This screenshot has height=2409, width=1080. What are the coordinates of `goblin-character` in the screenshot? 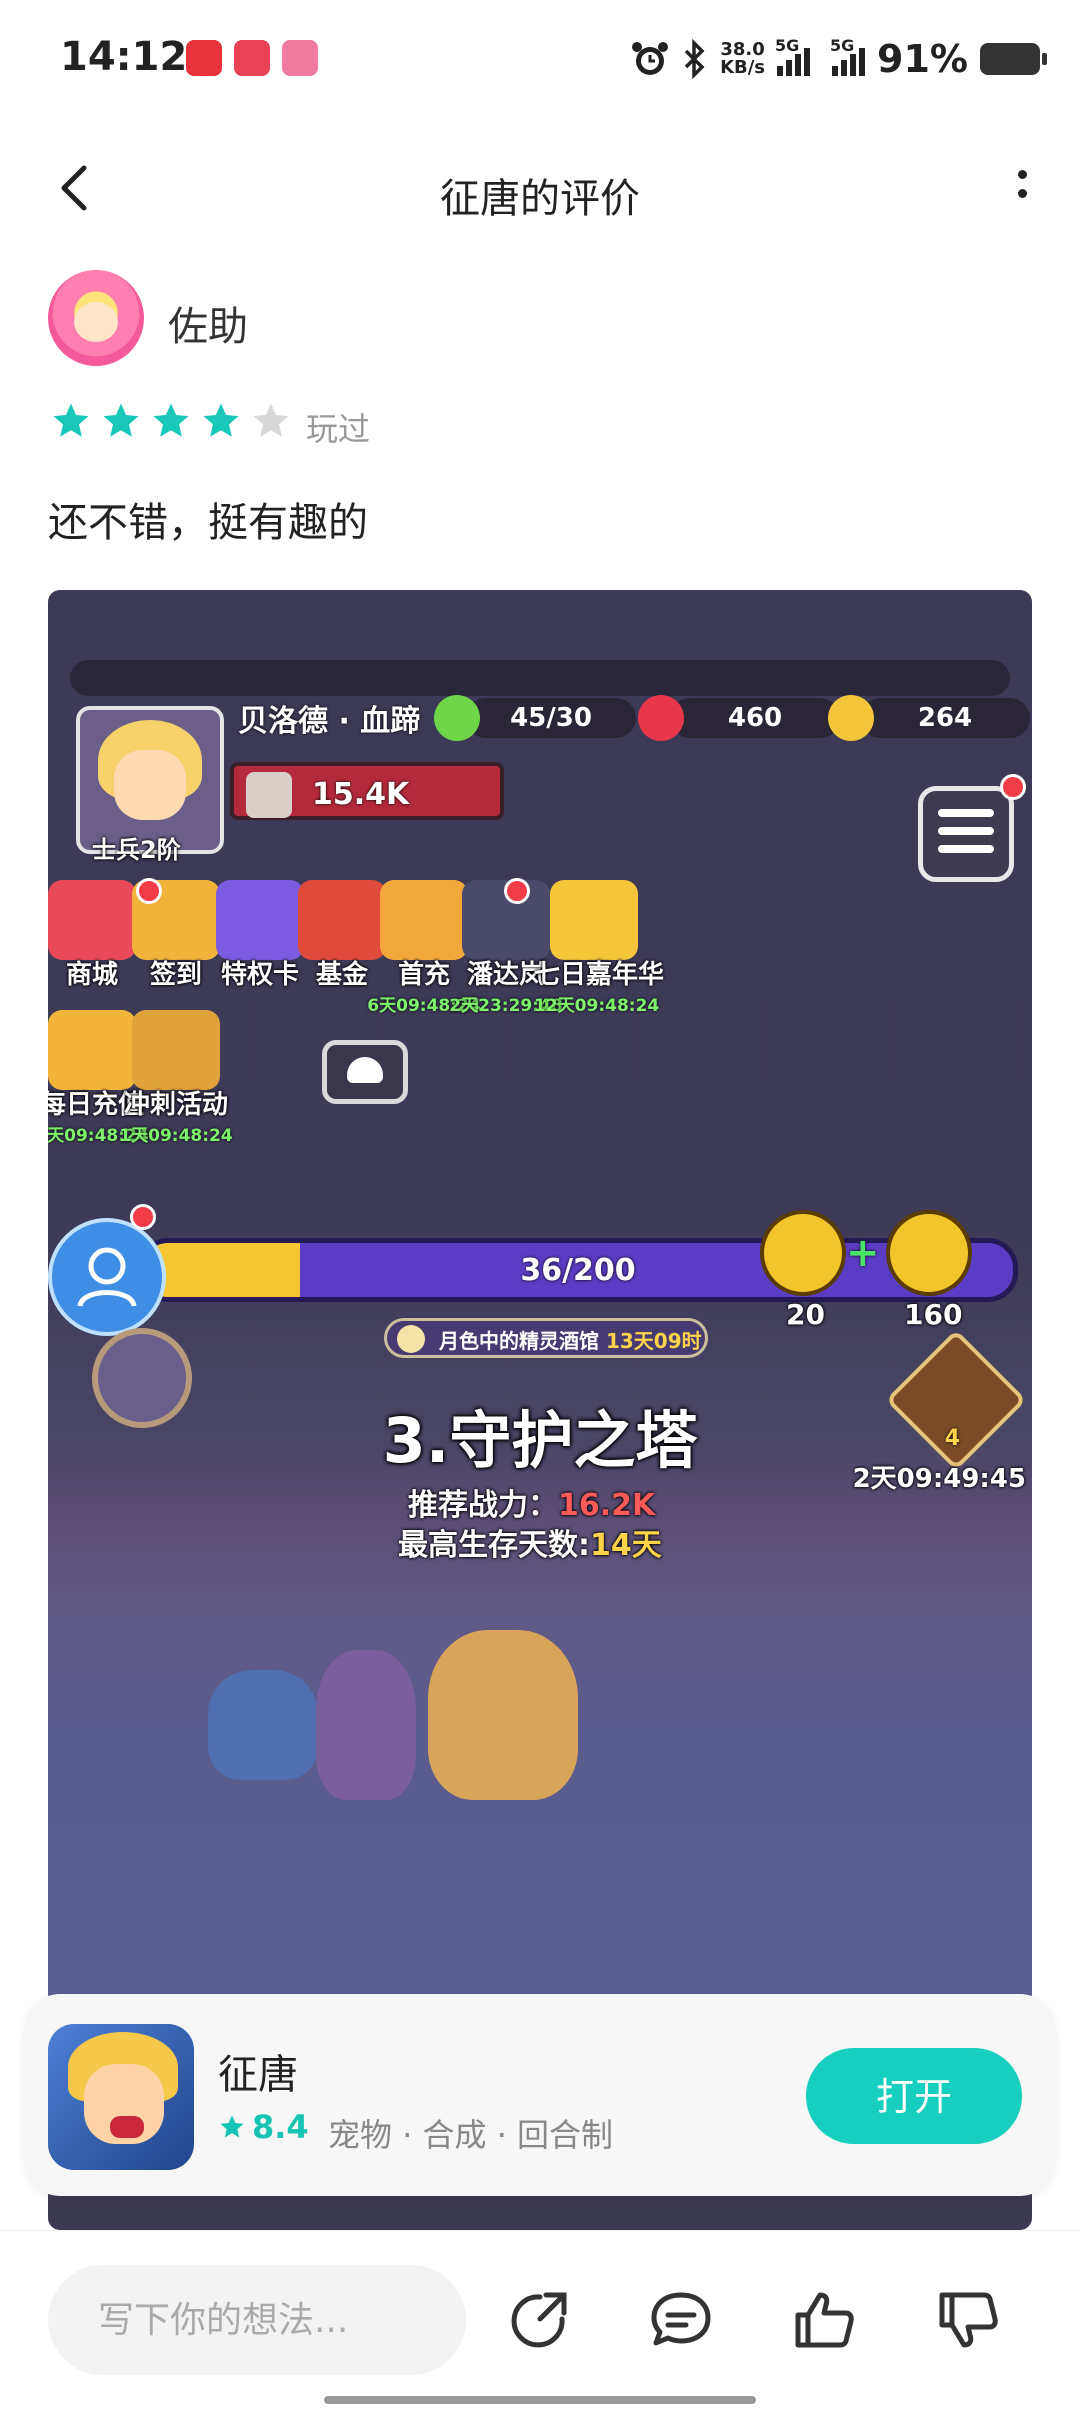 It's located at (263, 1725).